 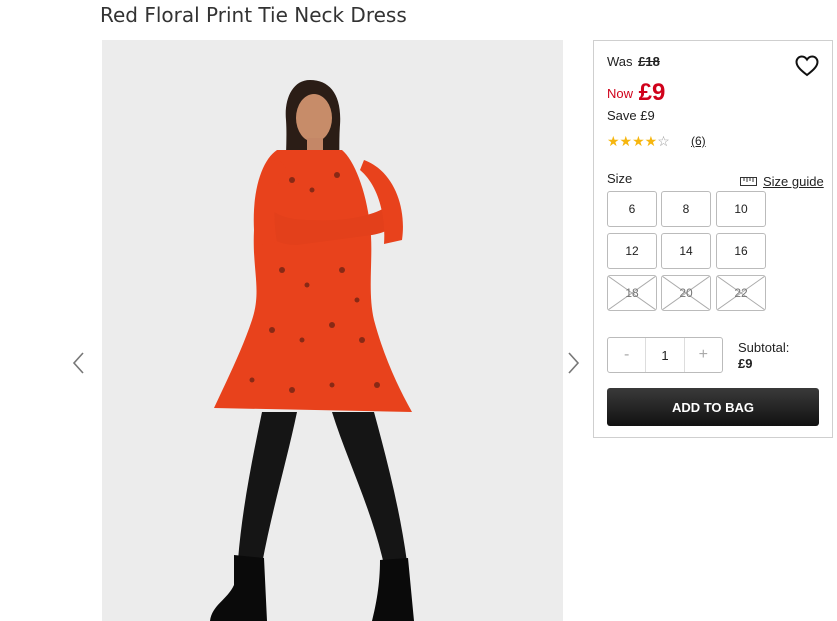 What do you see at coordinates (632, 209) in the screenshot?
I see `size-option-6: 6` at bounding box center [632, 209].